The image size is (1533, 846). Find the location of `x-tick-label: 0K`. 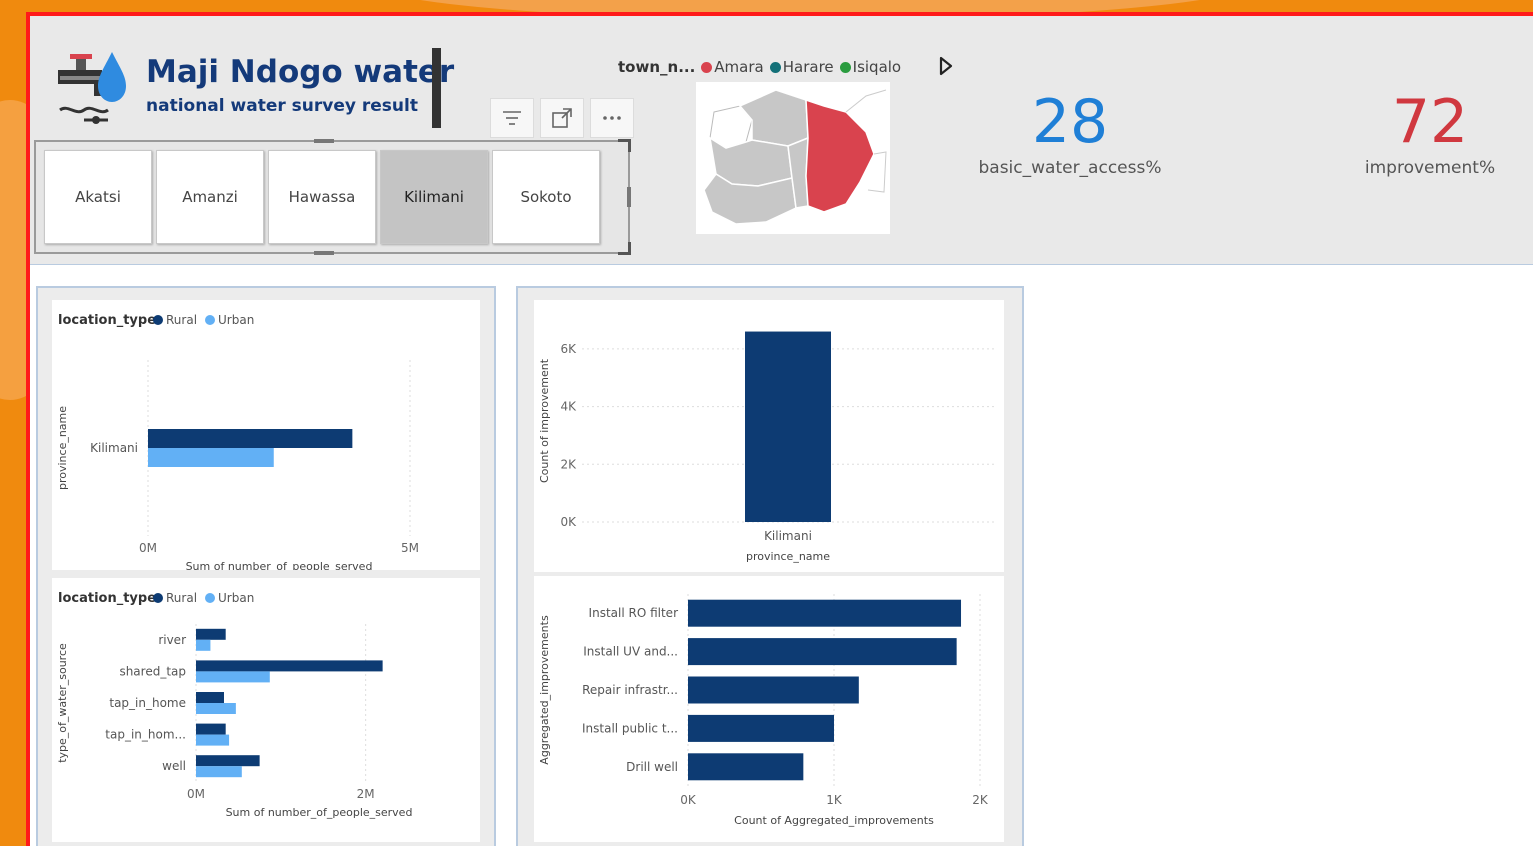

x-tick-label: 0K is located at coordinates (688, 800).